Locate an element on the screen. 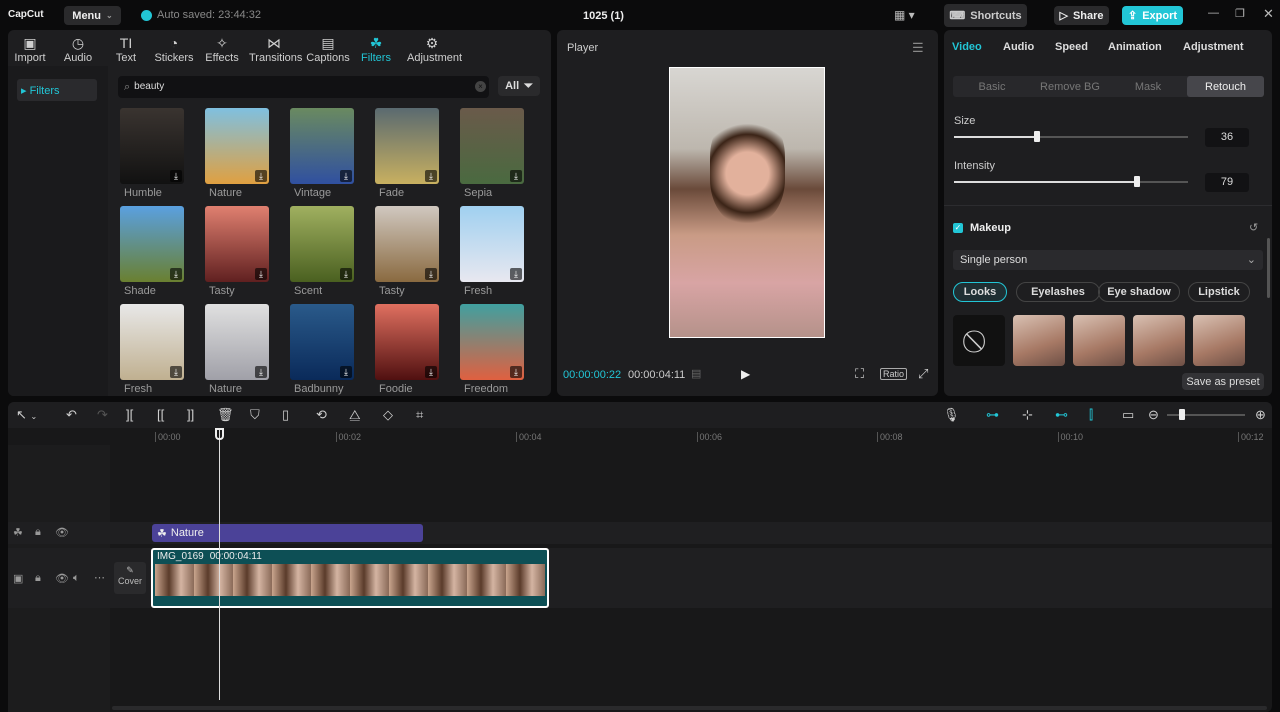  magnet-icon: ⊶ is located at coordinates (992, 415).